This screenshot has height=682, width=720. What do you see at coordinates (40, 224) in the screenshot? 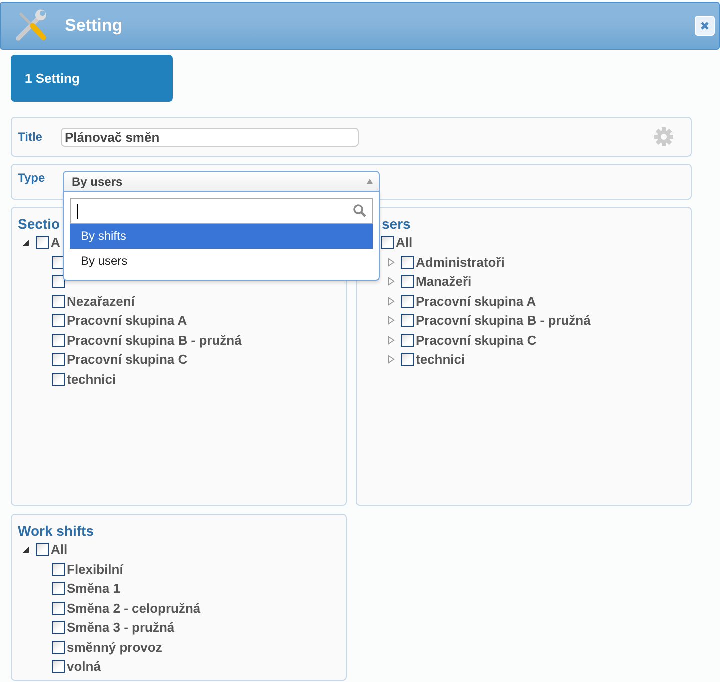
I see `panel-title: Sectio` at bounding box center [40, 224].